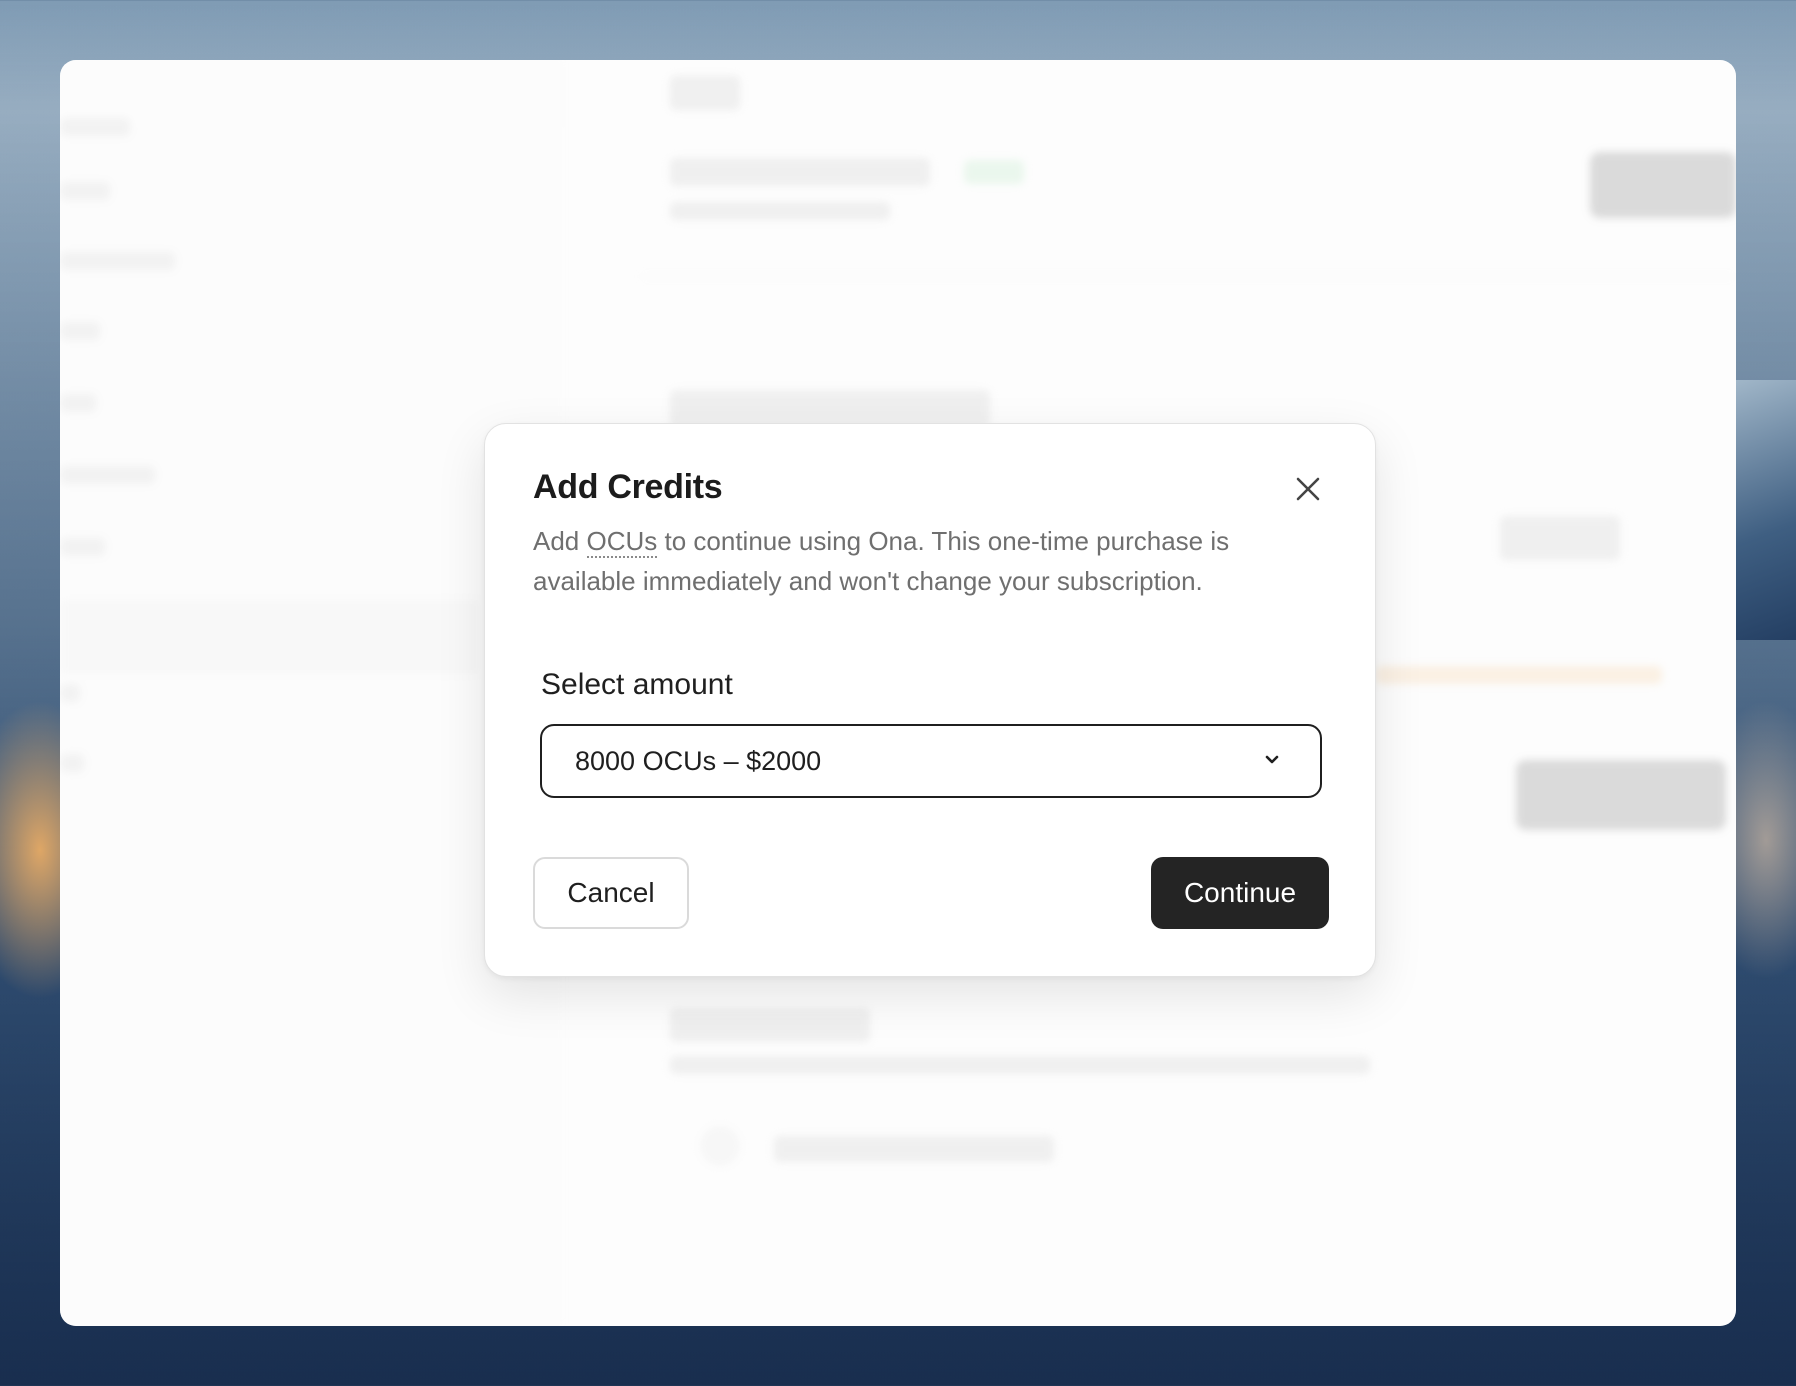  Describe the element at coordinates (1240, 893) in the screenshot. I see `continue-button: Continue` at that location.